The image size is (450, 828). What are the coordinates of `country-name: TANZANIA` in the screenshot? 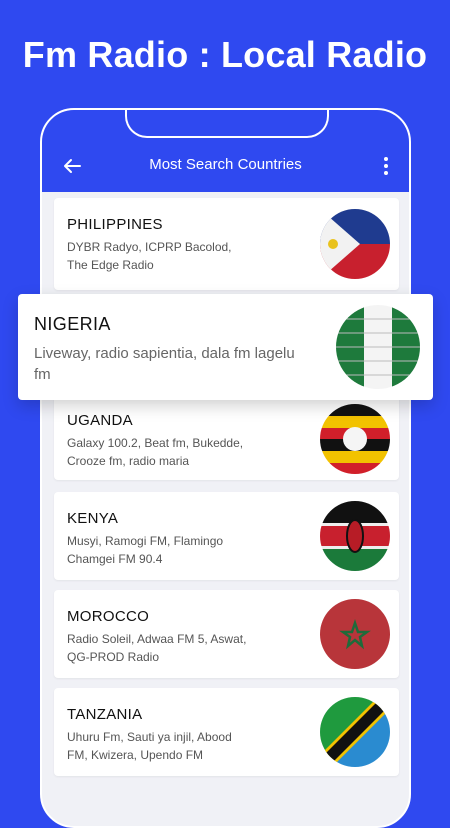 It's located at (105, 714).